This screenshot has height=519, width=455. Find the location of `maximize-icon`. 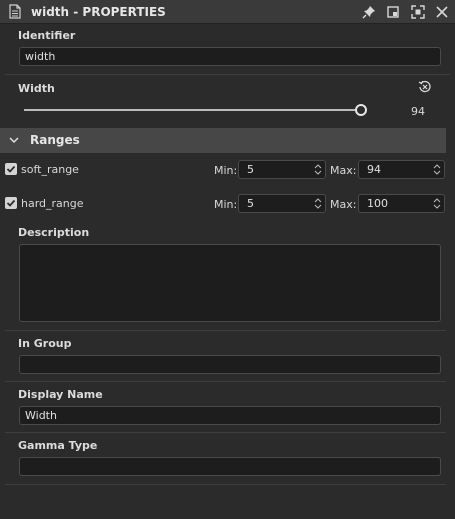

maximize-icon is located at coordinates (418, 12).